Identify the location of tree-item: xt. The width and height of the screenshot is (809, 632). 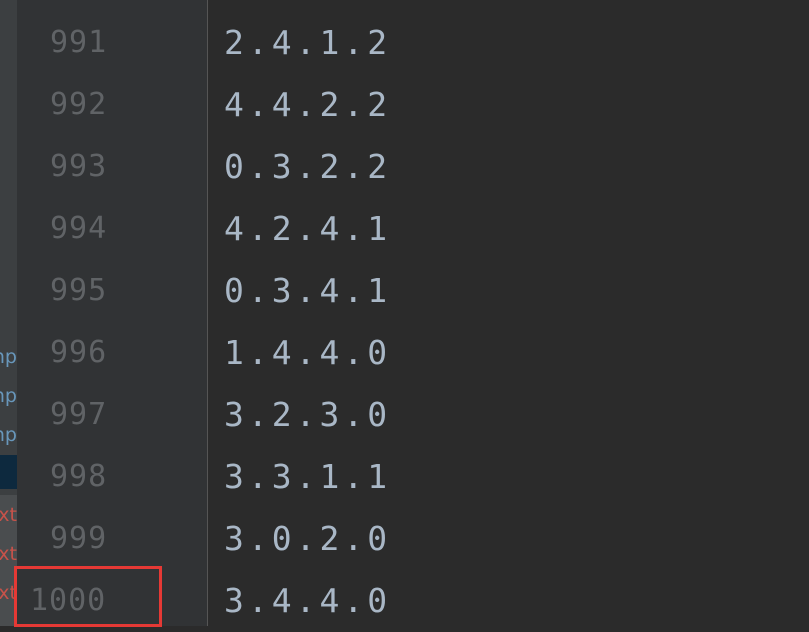
(8, 515).